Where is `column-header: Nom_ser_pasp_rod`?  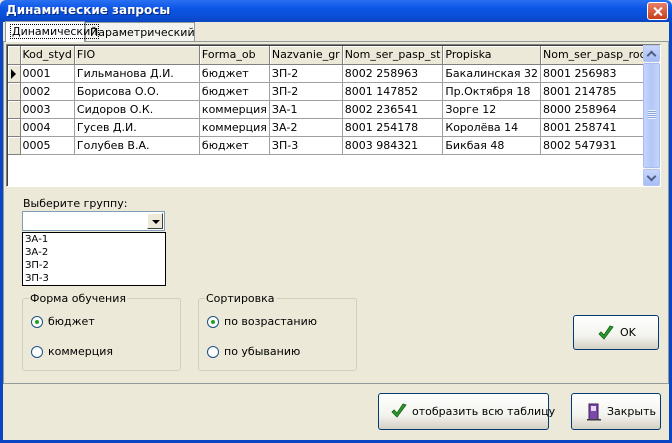
column-header: Nom_ser_pasp_rod is located at coordinates (595, 55).